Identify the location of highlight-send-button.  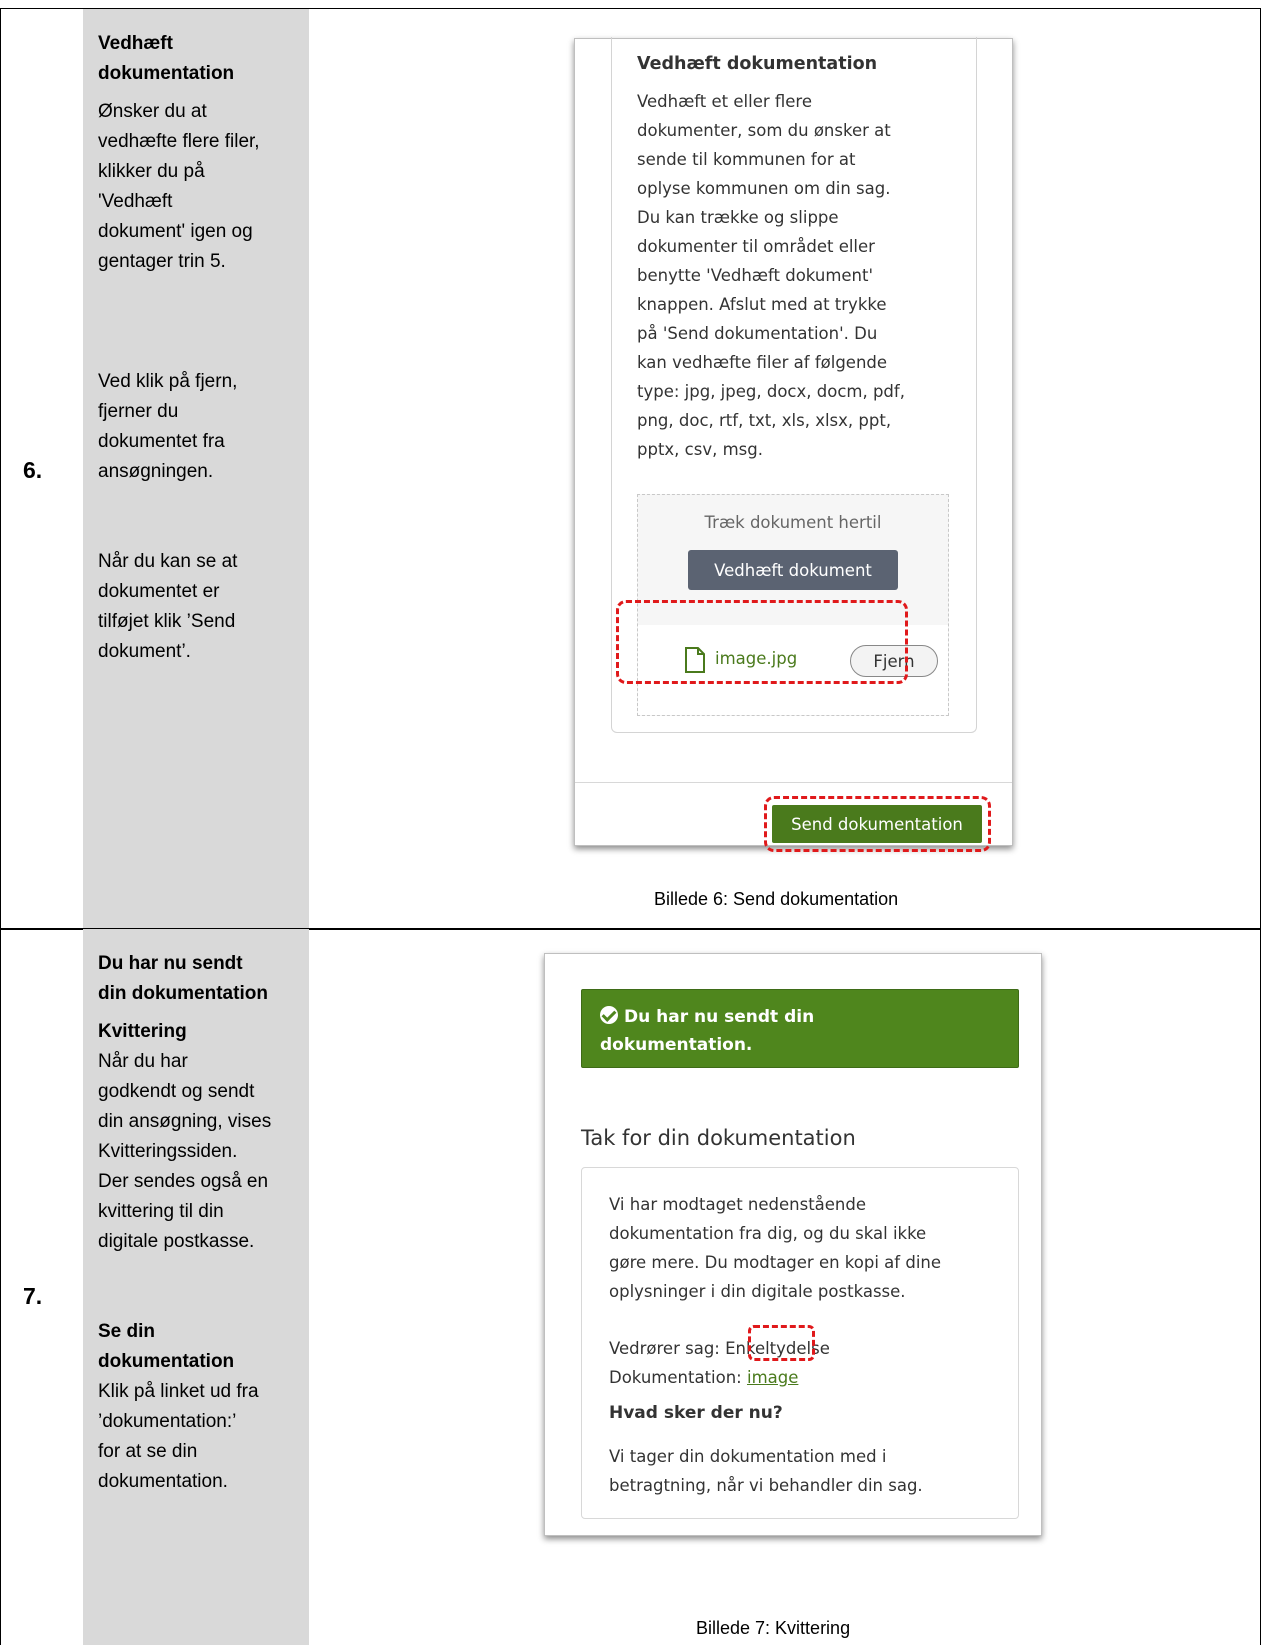
(877, 824).